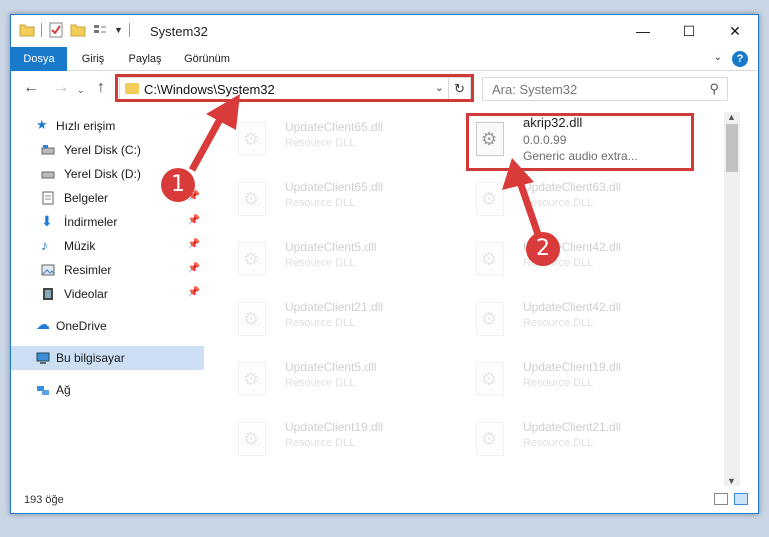 Image resolution: width=769 pixels, height=537 pixels. Describe the element at coordinates (223, 112) in the screenshot. I see `arrow-1-head` at that location.